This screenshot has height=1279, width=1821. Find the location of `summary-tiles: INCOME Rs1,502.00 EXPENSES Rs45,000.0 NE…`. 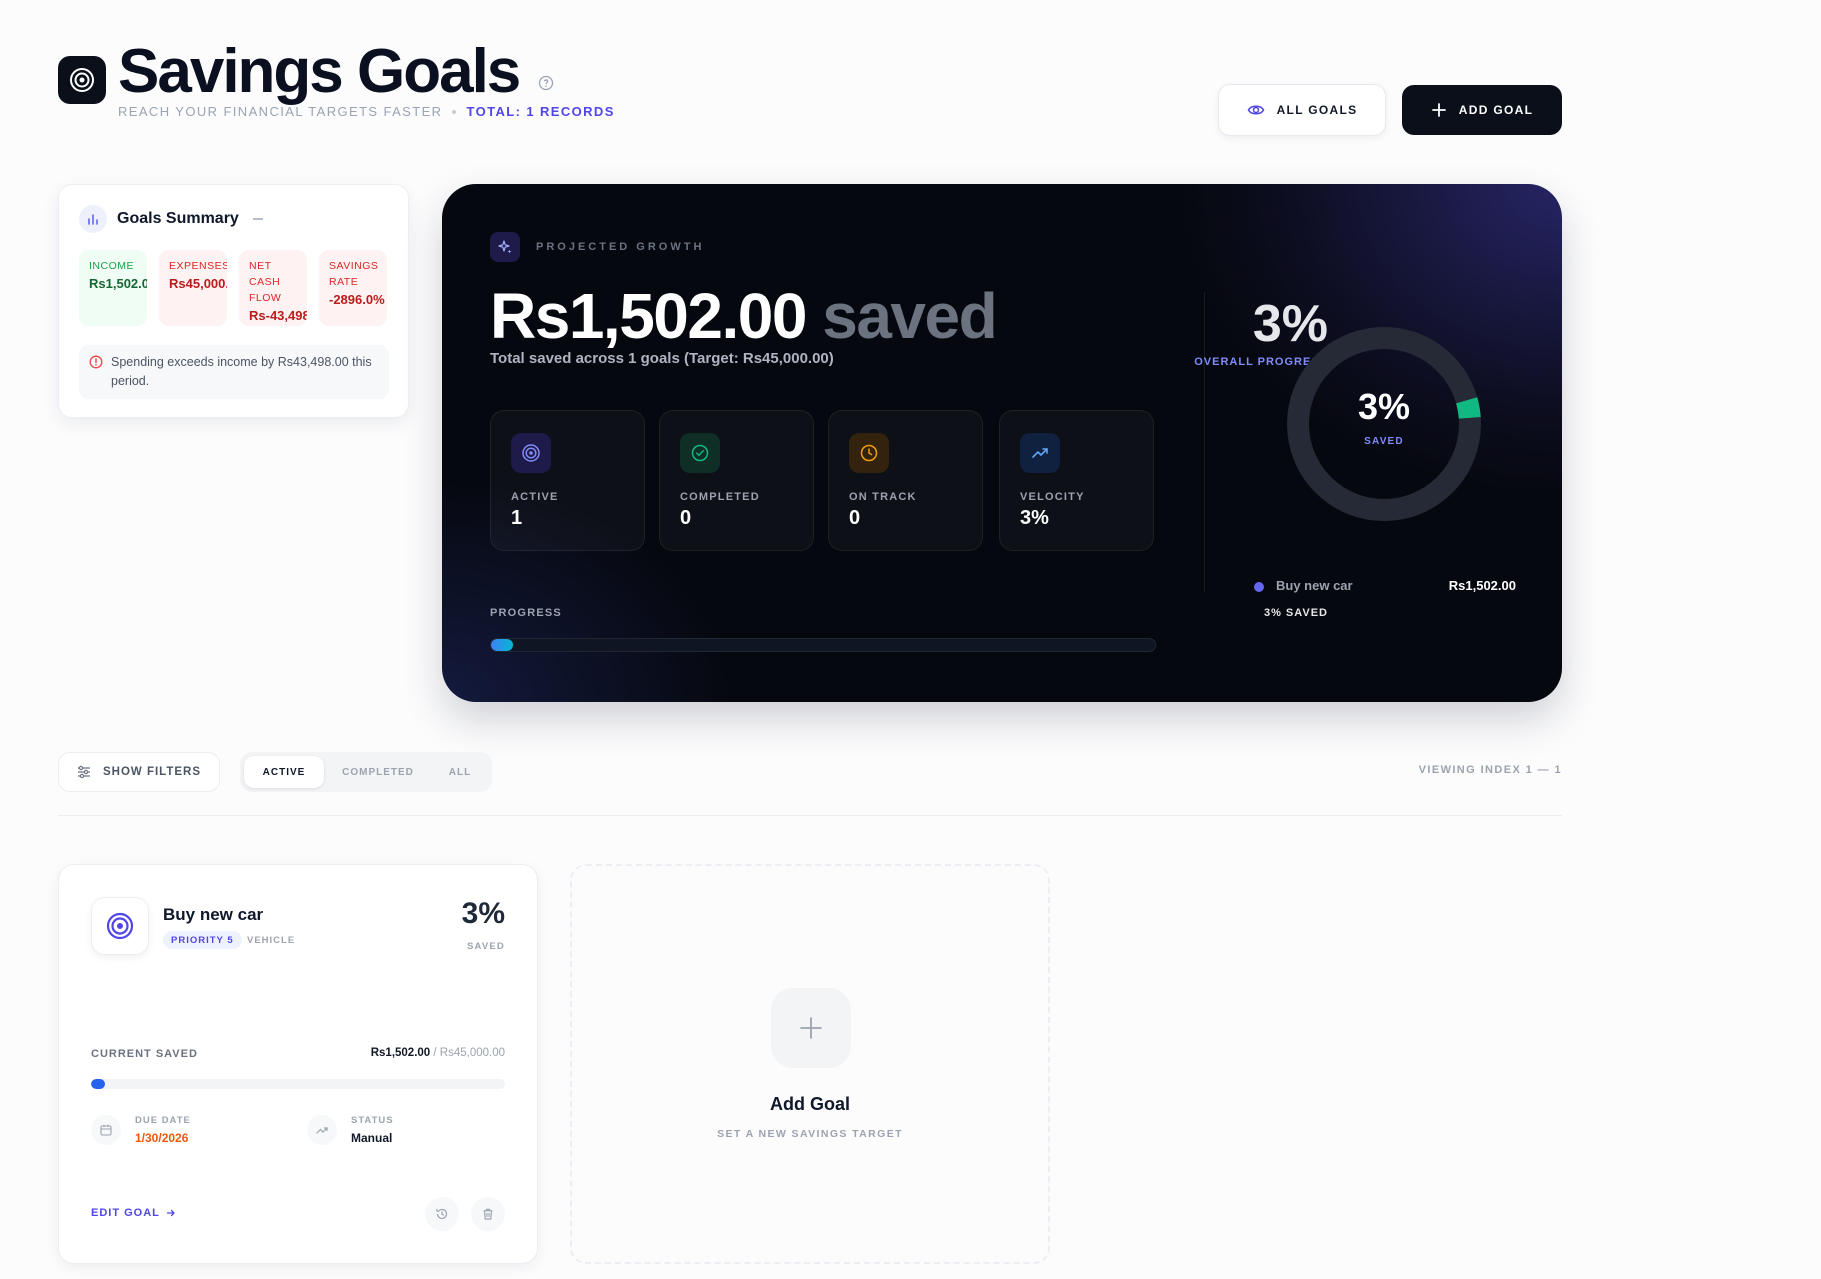

summary-tiles: INCOME Rs1,502.00 EXPENSES Rs45,000.0 NE… is located at coordinates (233, 288).